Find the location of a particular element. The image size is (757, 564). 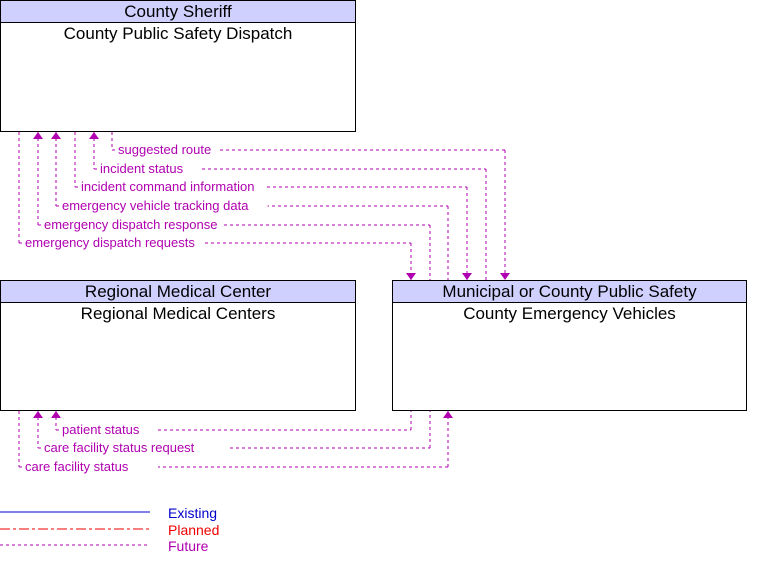

flow-label: incident status is located at coordinates (142, 168).